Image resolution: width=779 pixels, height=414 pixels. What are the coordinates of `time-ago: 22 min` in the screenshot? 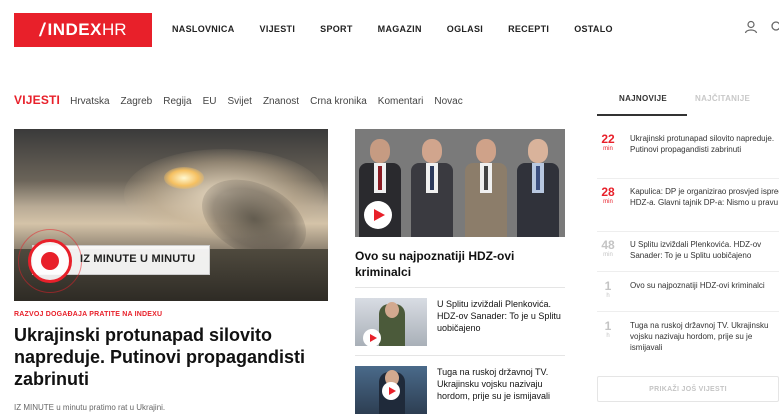 It's located at (608, 142).